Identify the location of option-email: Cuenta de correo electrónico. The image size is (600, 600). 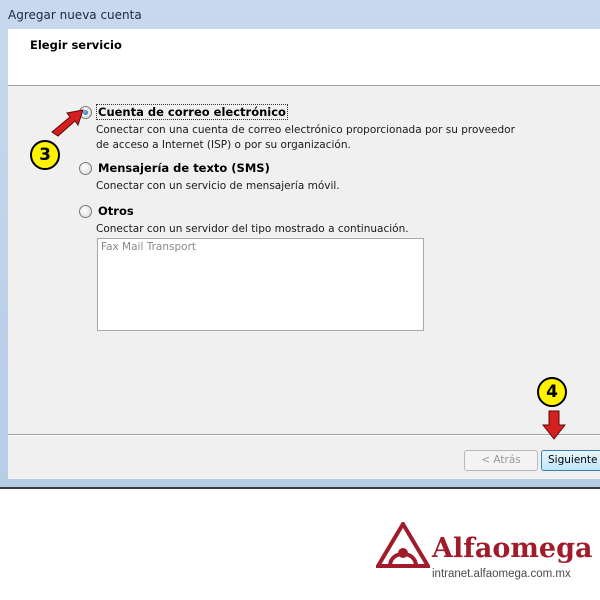
(183, 112).